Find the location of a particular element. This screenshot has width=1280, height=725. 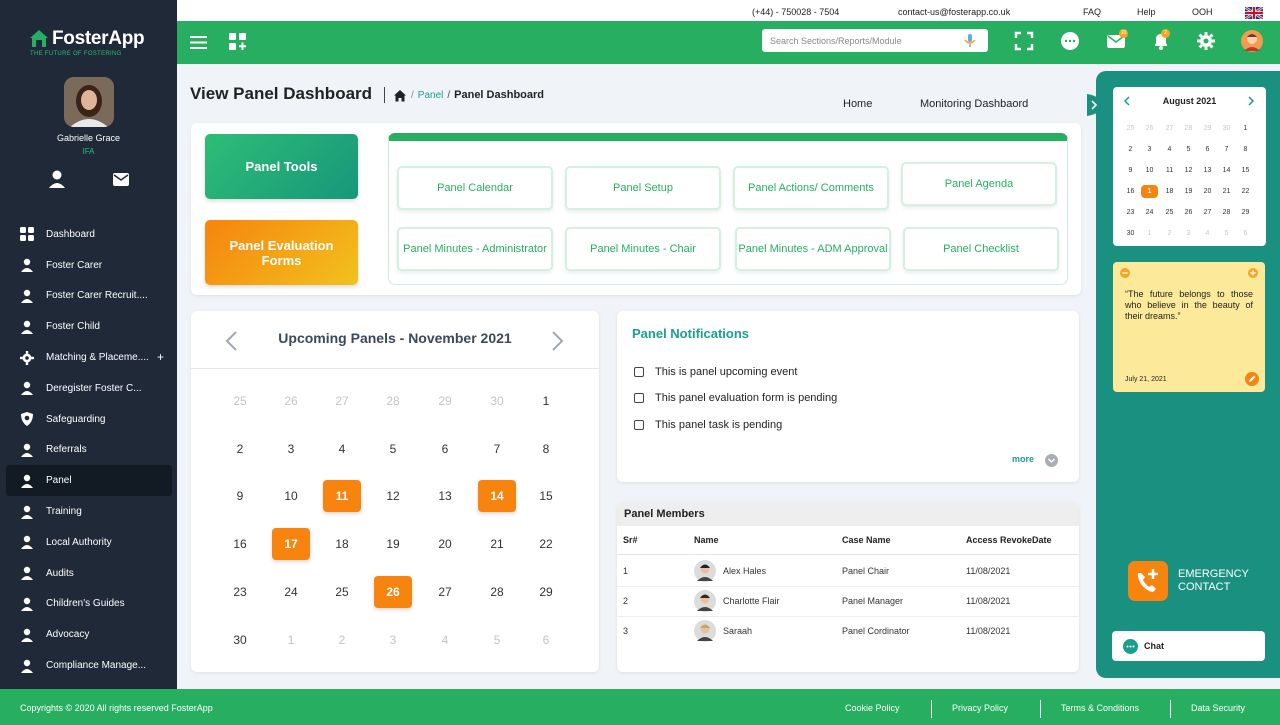

home-link: Home is located at coordinates (857, 104).